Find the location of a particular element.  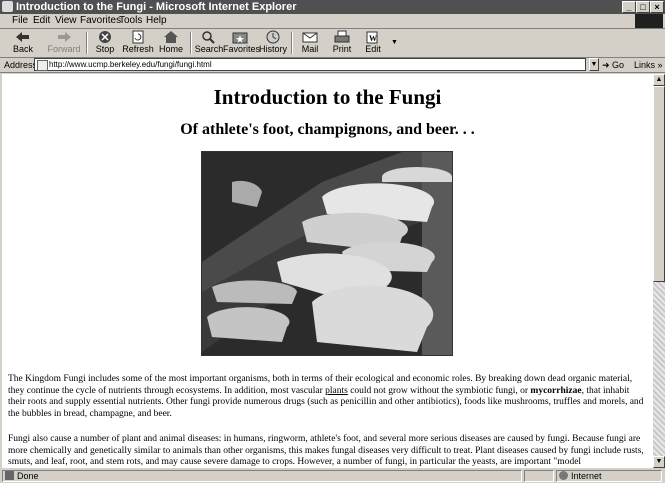

refresh-button: Refresh is located at coordinates (138, 43).